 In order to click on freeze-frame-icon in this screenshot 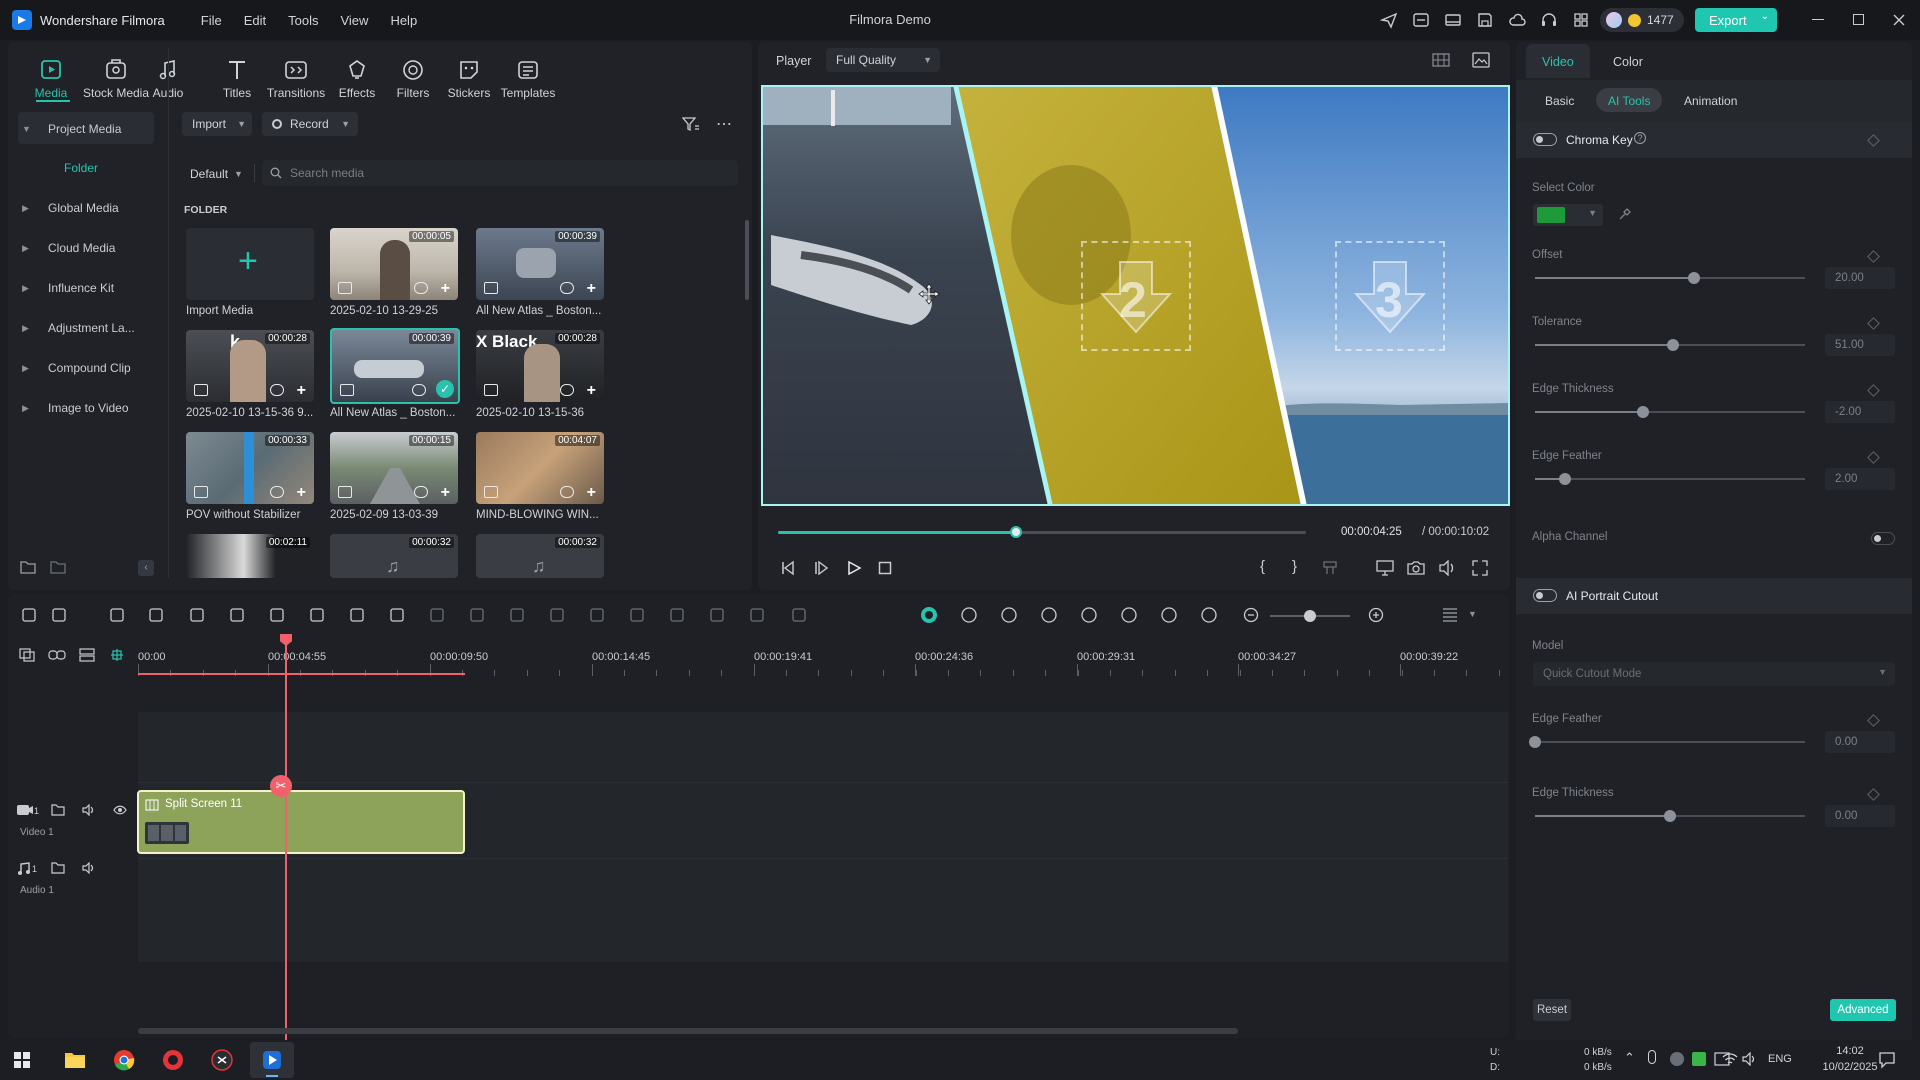, I will do `click(677, 615)`.